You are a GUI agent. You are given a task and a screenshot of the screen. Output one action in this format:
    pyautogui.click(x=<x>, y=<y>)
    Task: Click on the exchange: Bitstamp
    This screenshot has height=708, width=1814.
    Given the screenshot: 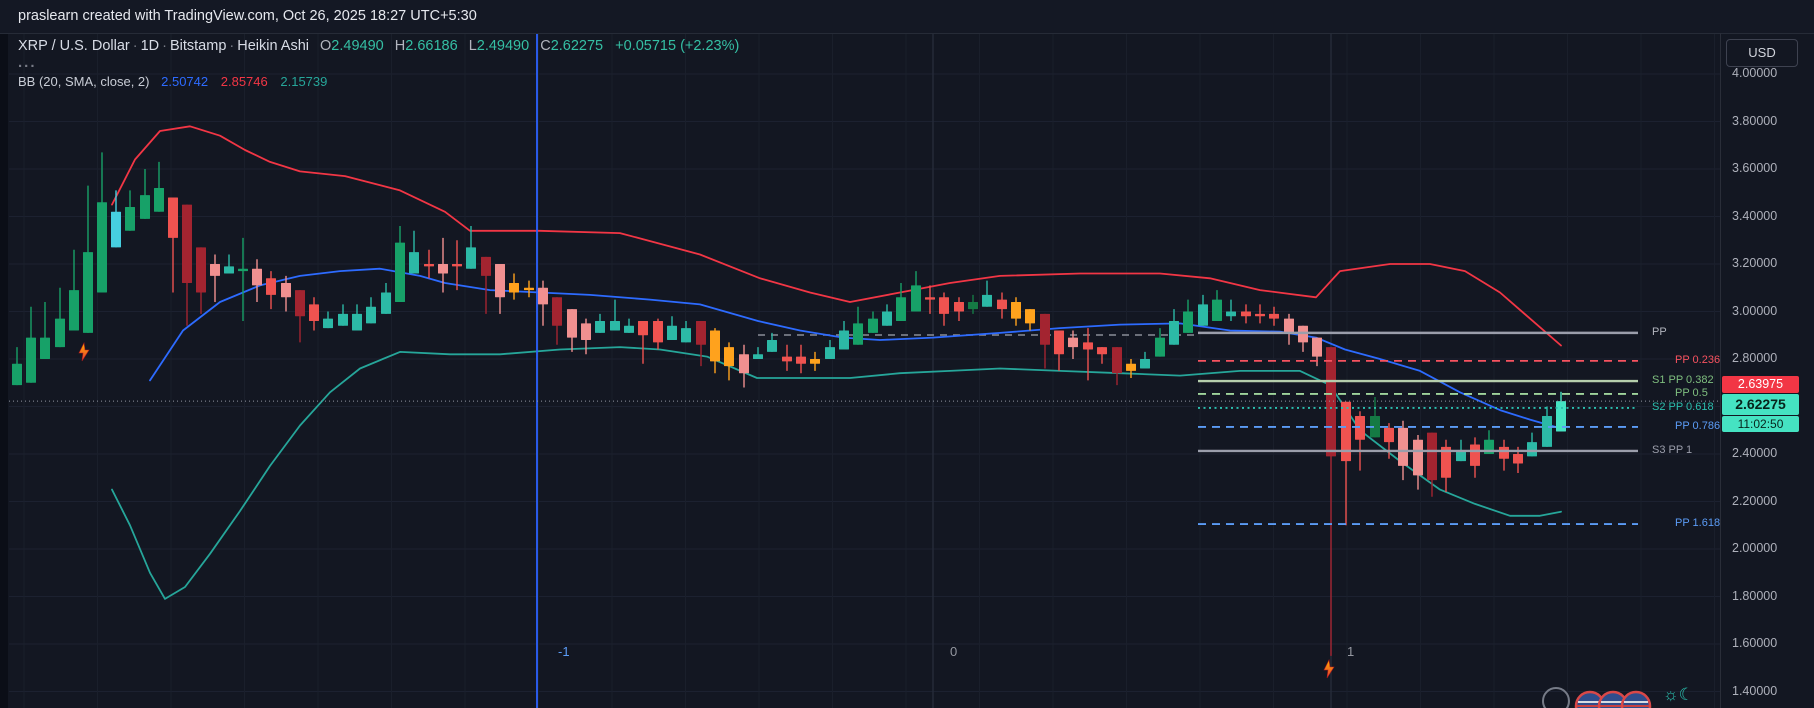 What is the action you would take?
    pyautogui.click(x=198, y=46)
    